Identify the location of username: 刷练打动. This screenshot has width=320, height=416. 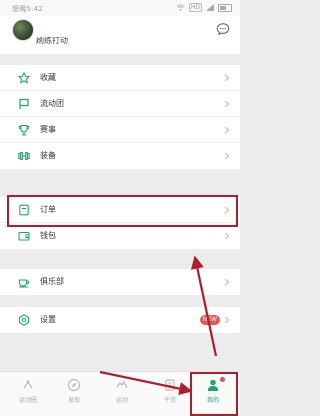
(52, 41).